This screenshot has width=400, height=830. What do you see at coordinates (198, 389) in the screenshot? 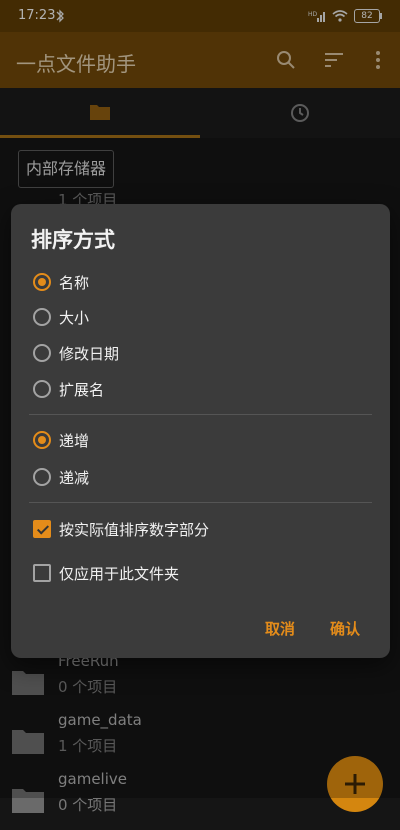
I see `sort-option-extension: 扩展名` at bounding box center [198, 389].